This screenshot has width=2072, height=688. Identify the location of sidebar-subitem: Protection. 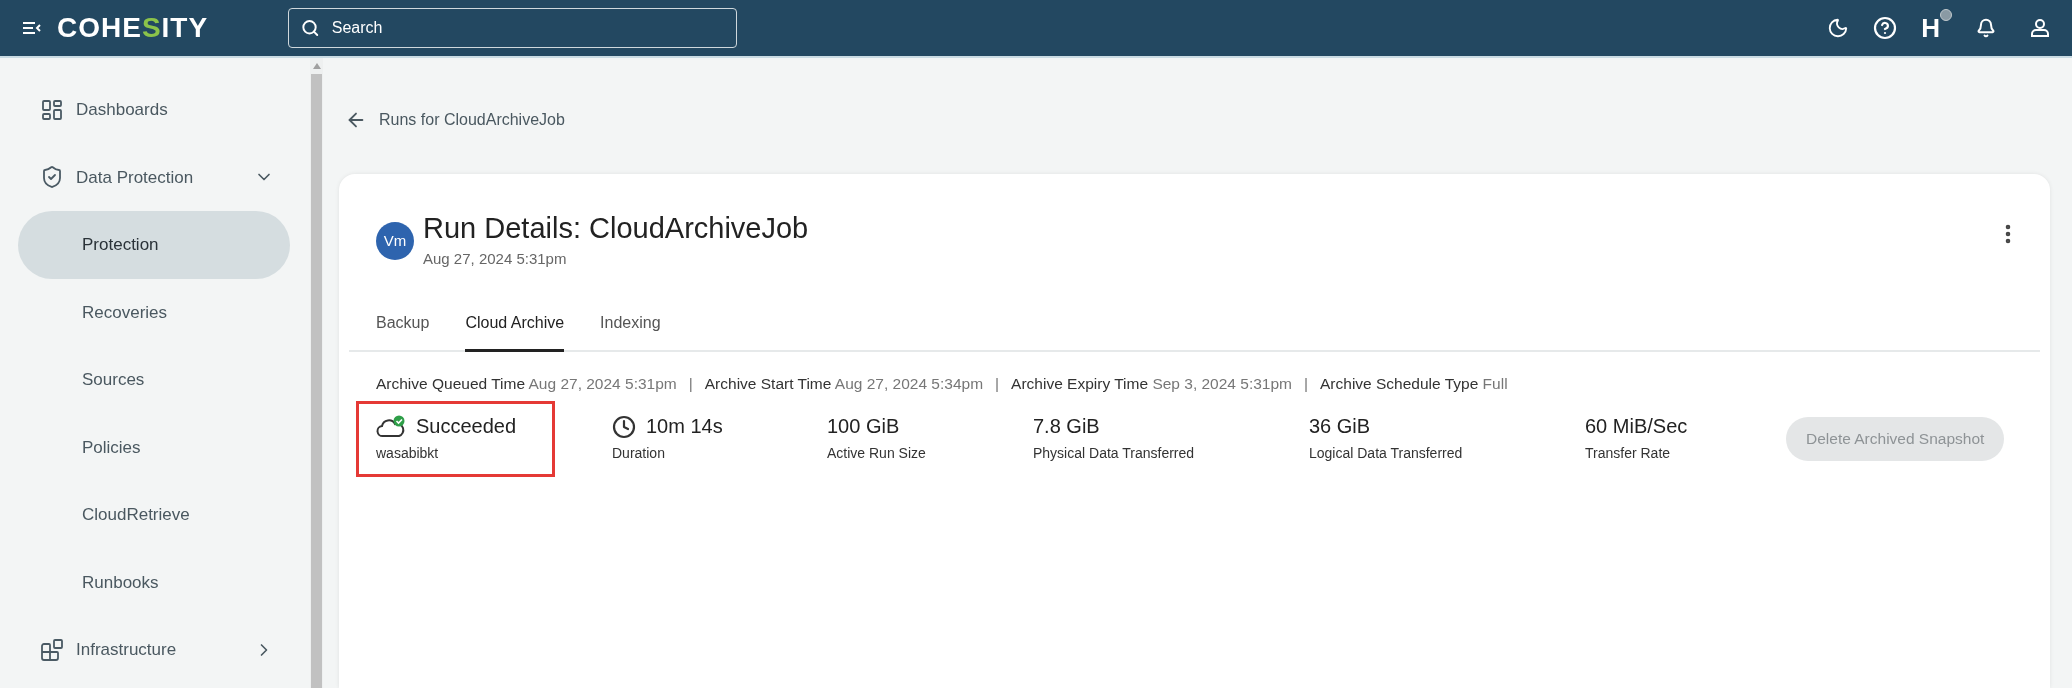
(154, 245).